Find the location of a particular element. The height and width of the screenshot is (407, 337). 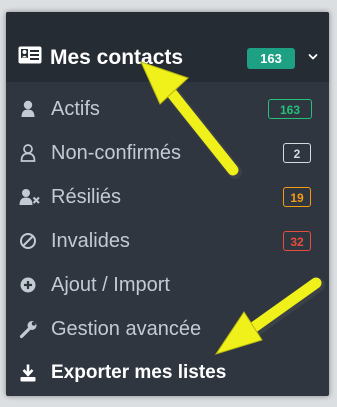

arrow-bottom-annotation is located at coordinates (269, 316).